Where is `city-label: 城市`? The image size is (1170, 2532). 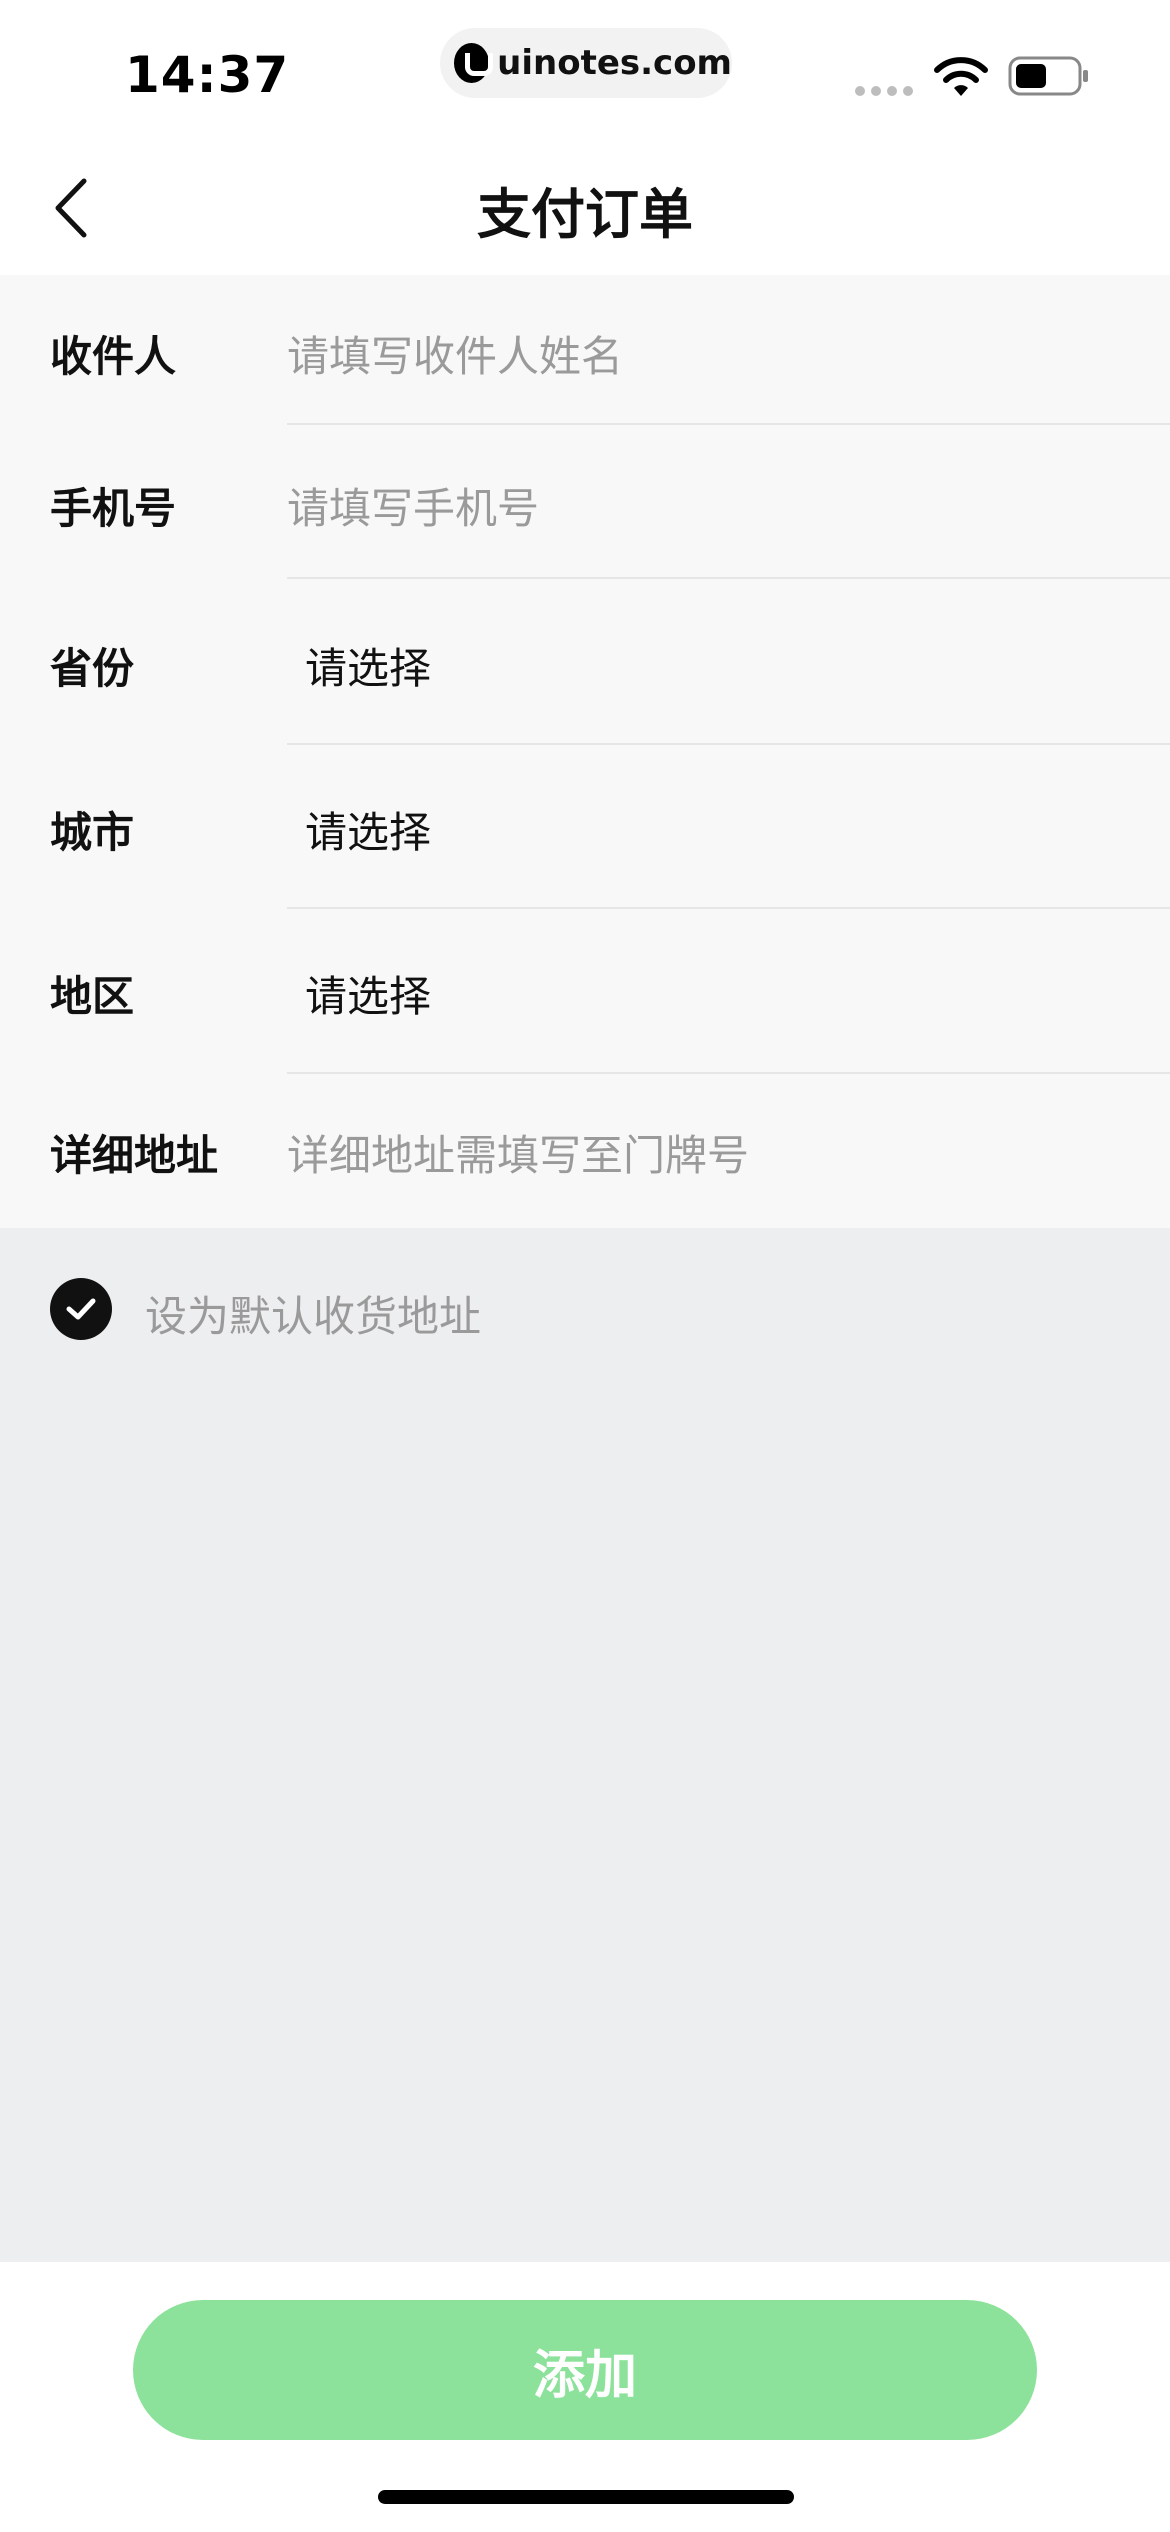
city-label: 城市 is located at coordinates (92, 832).